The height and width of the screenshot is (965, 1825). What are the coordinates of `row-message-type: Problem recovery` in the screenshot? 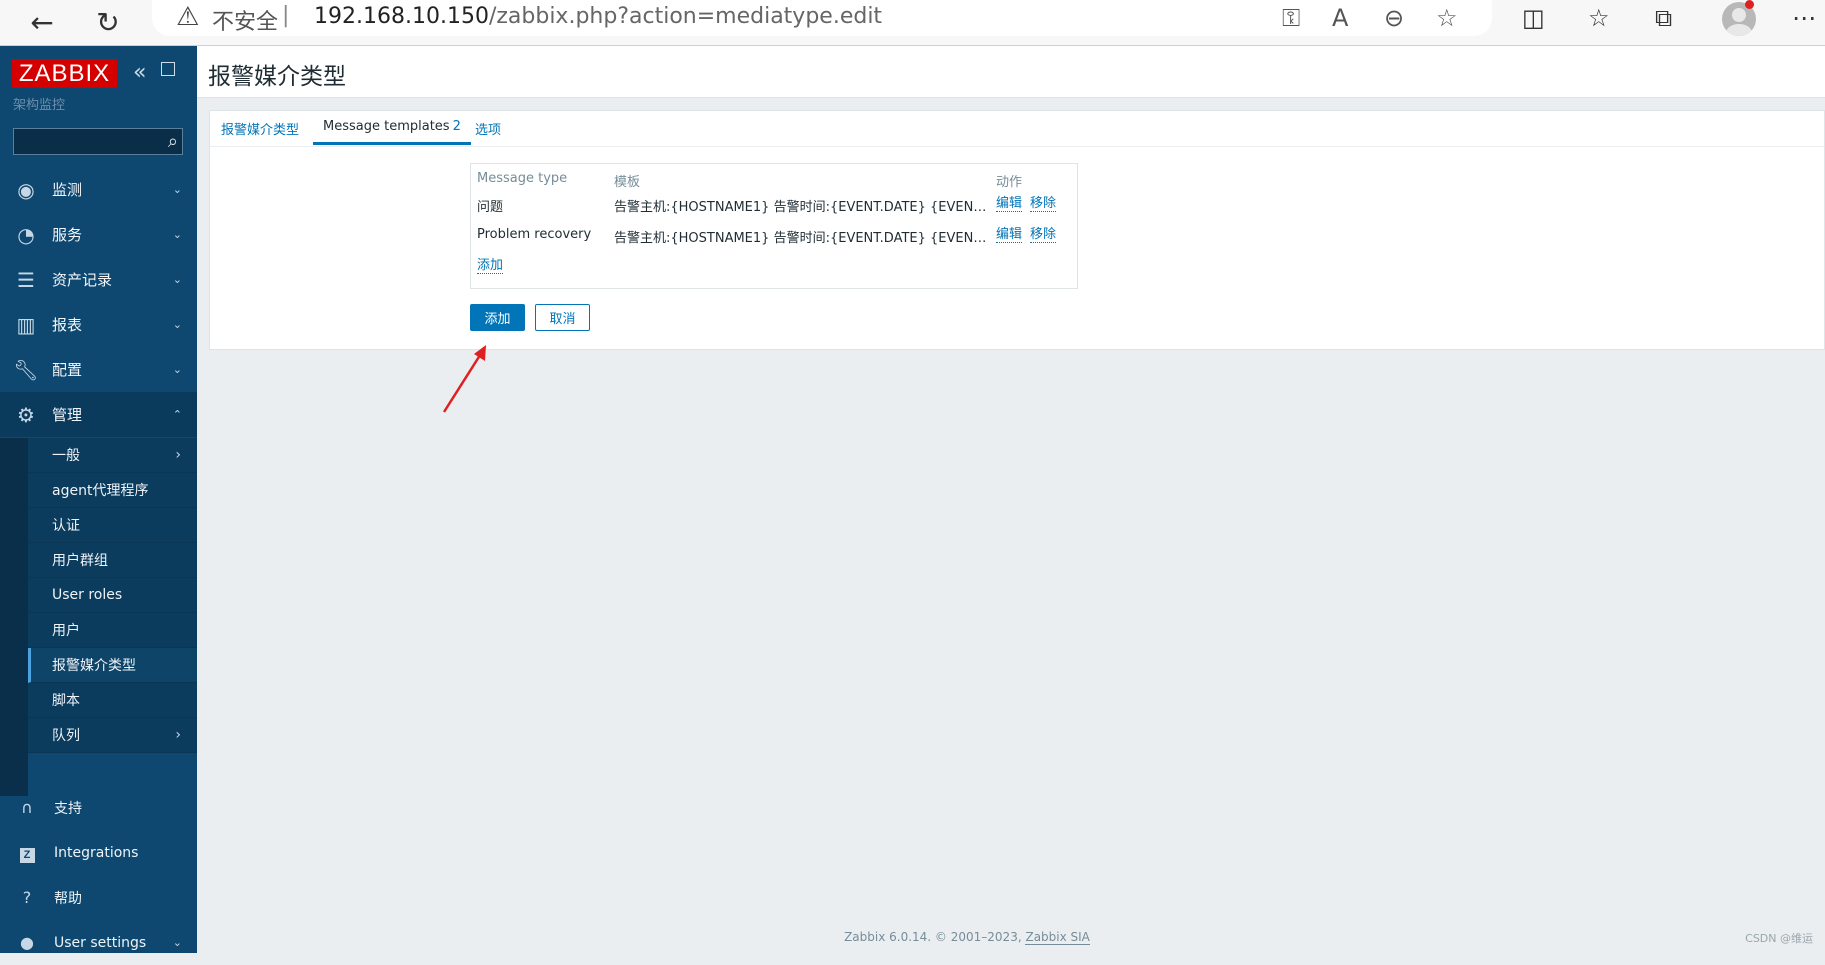 It's located at (534, 234).